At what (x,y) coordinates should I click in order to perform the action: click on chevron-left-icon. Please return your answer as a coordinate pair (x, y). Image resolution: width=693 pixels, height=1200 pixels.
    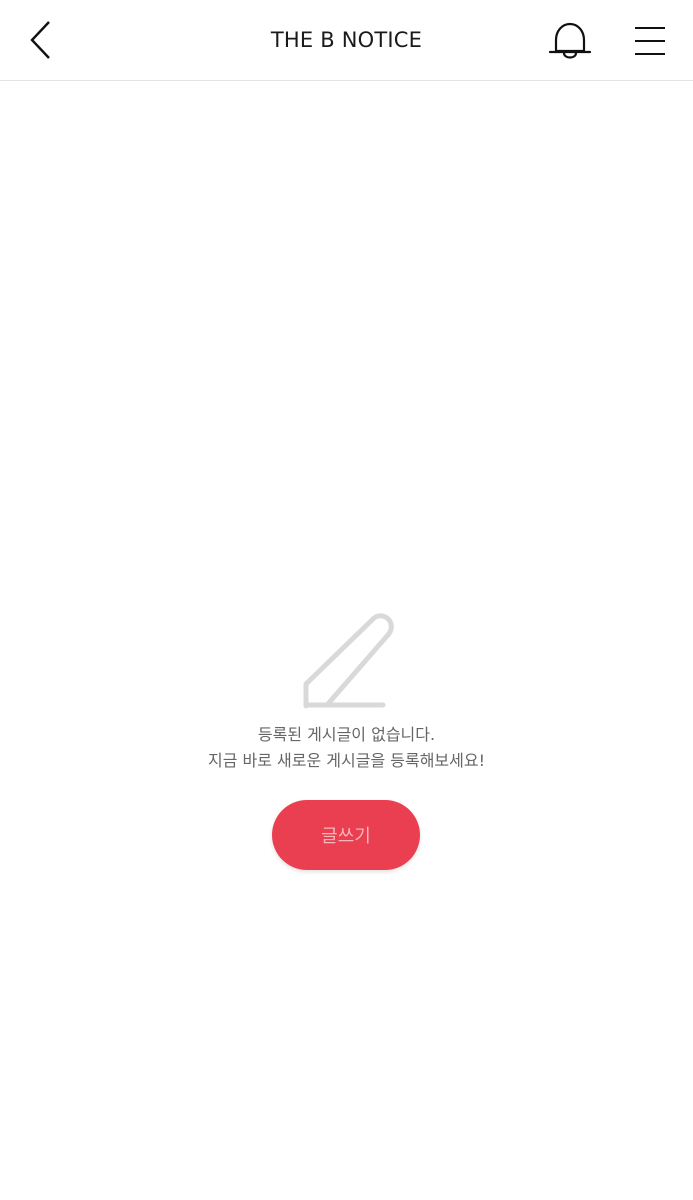
    Looking at the image, I should click on (40, 40).